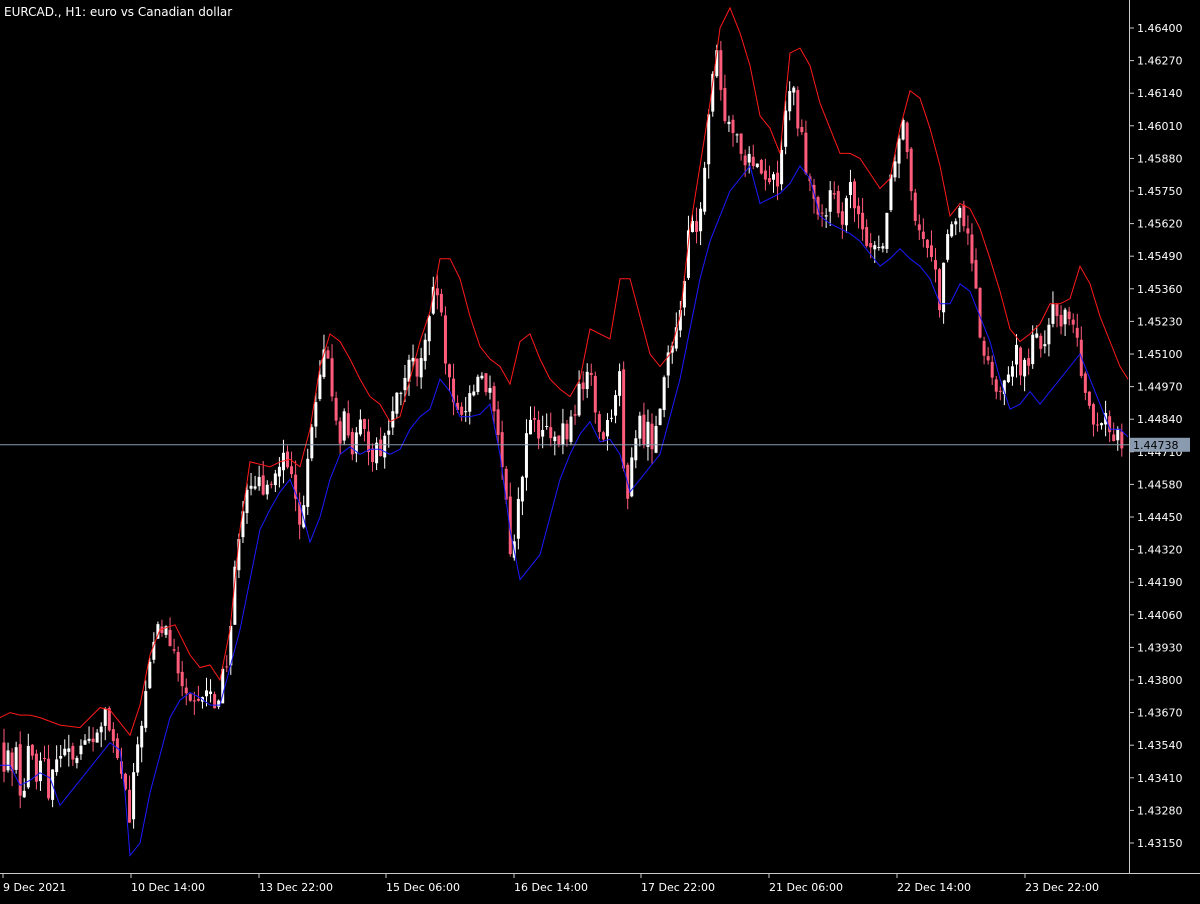 Image resolution: width=1200 pixels, height=904 pixels. Describe the element at coordinates (1160, 354) in the screenshot. I see `y-tick-label: 1.45100` at that location.